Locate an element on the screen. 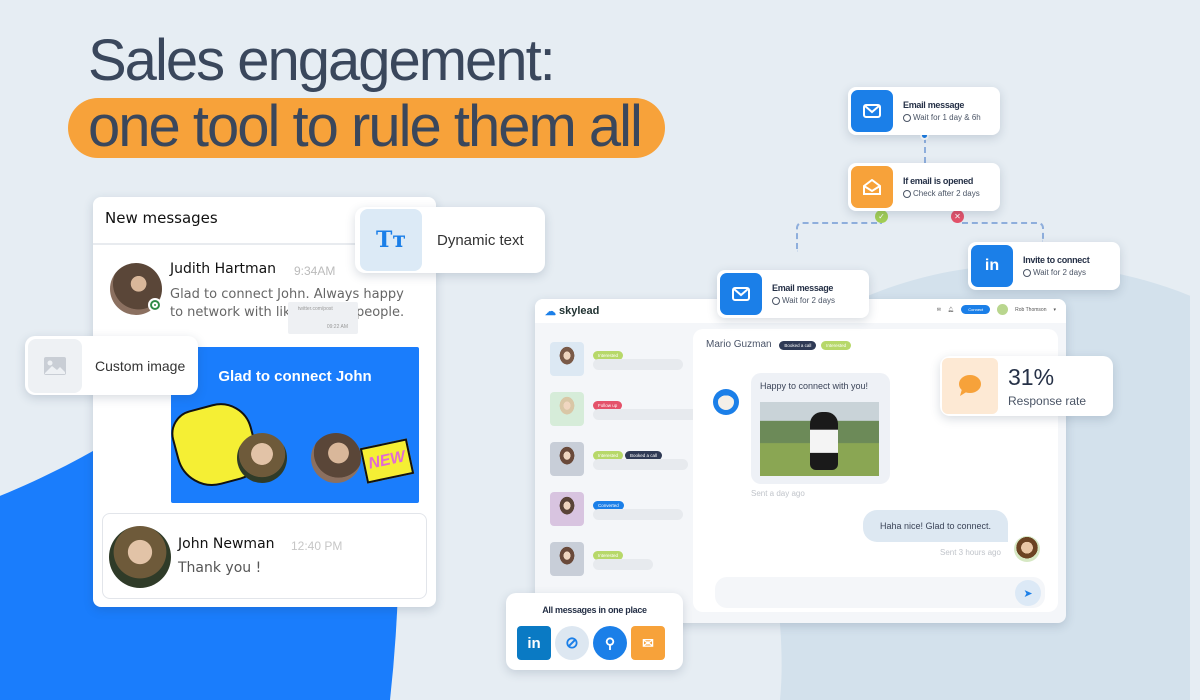 This screenshot has height=700, width=1200. message-time: 12:40 PM is located at coordinates (317, 546).